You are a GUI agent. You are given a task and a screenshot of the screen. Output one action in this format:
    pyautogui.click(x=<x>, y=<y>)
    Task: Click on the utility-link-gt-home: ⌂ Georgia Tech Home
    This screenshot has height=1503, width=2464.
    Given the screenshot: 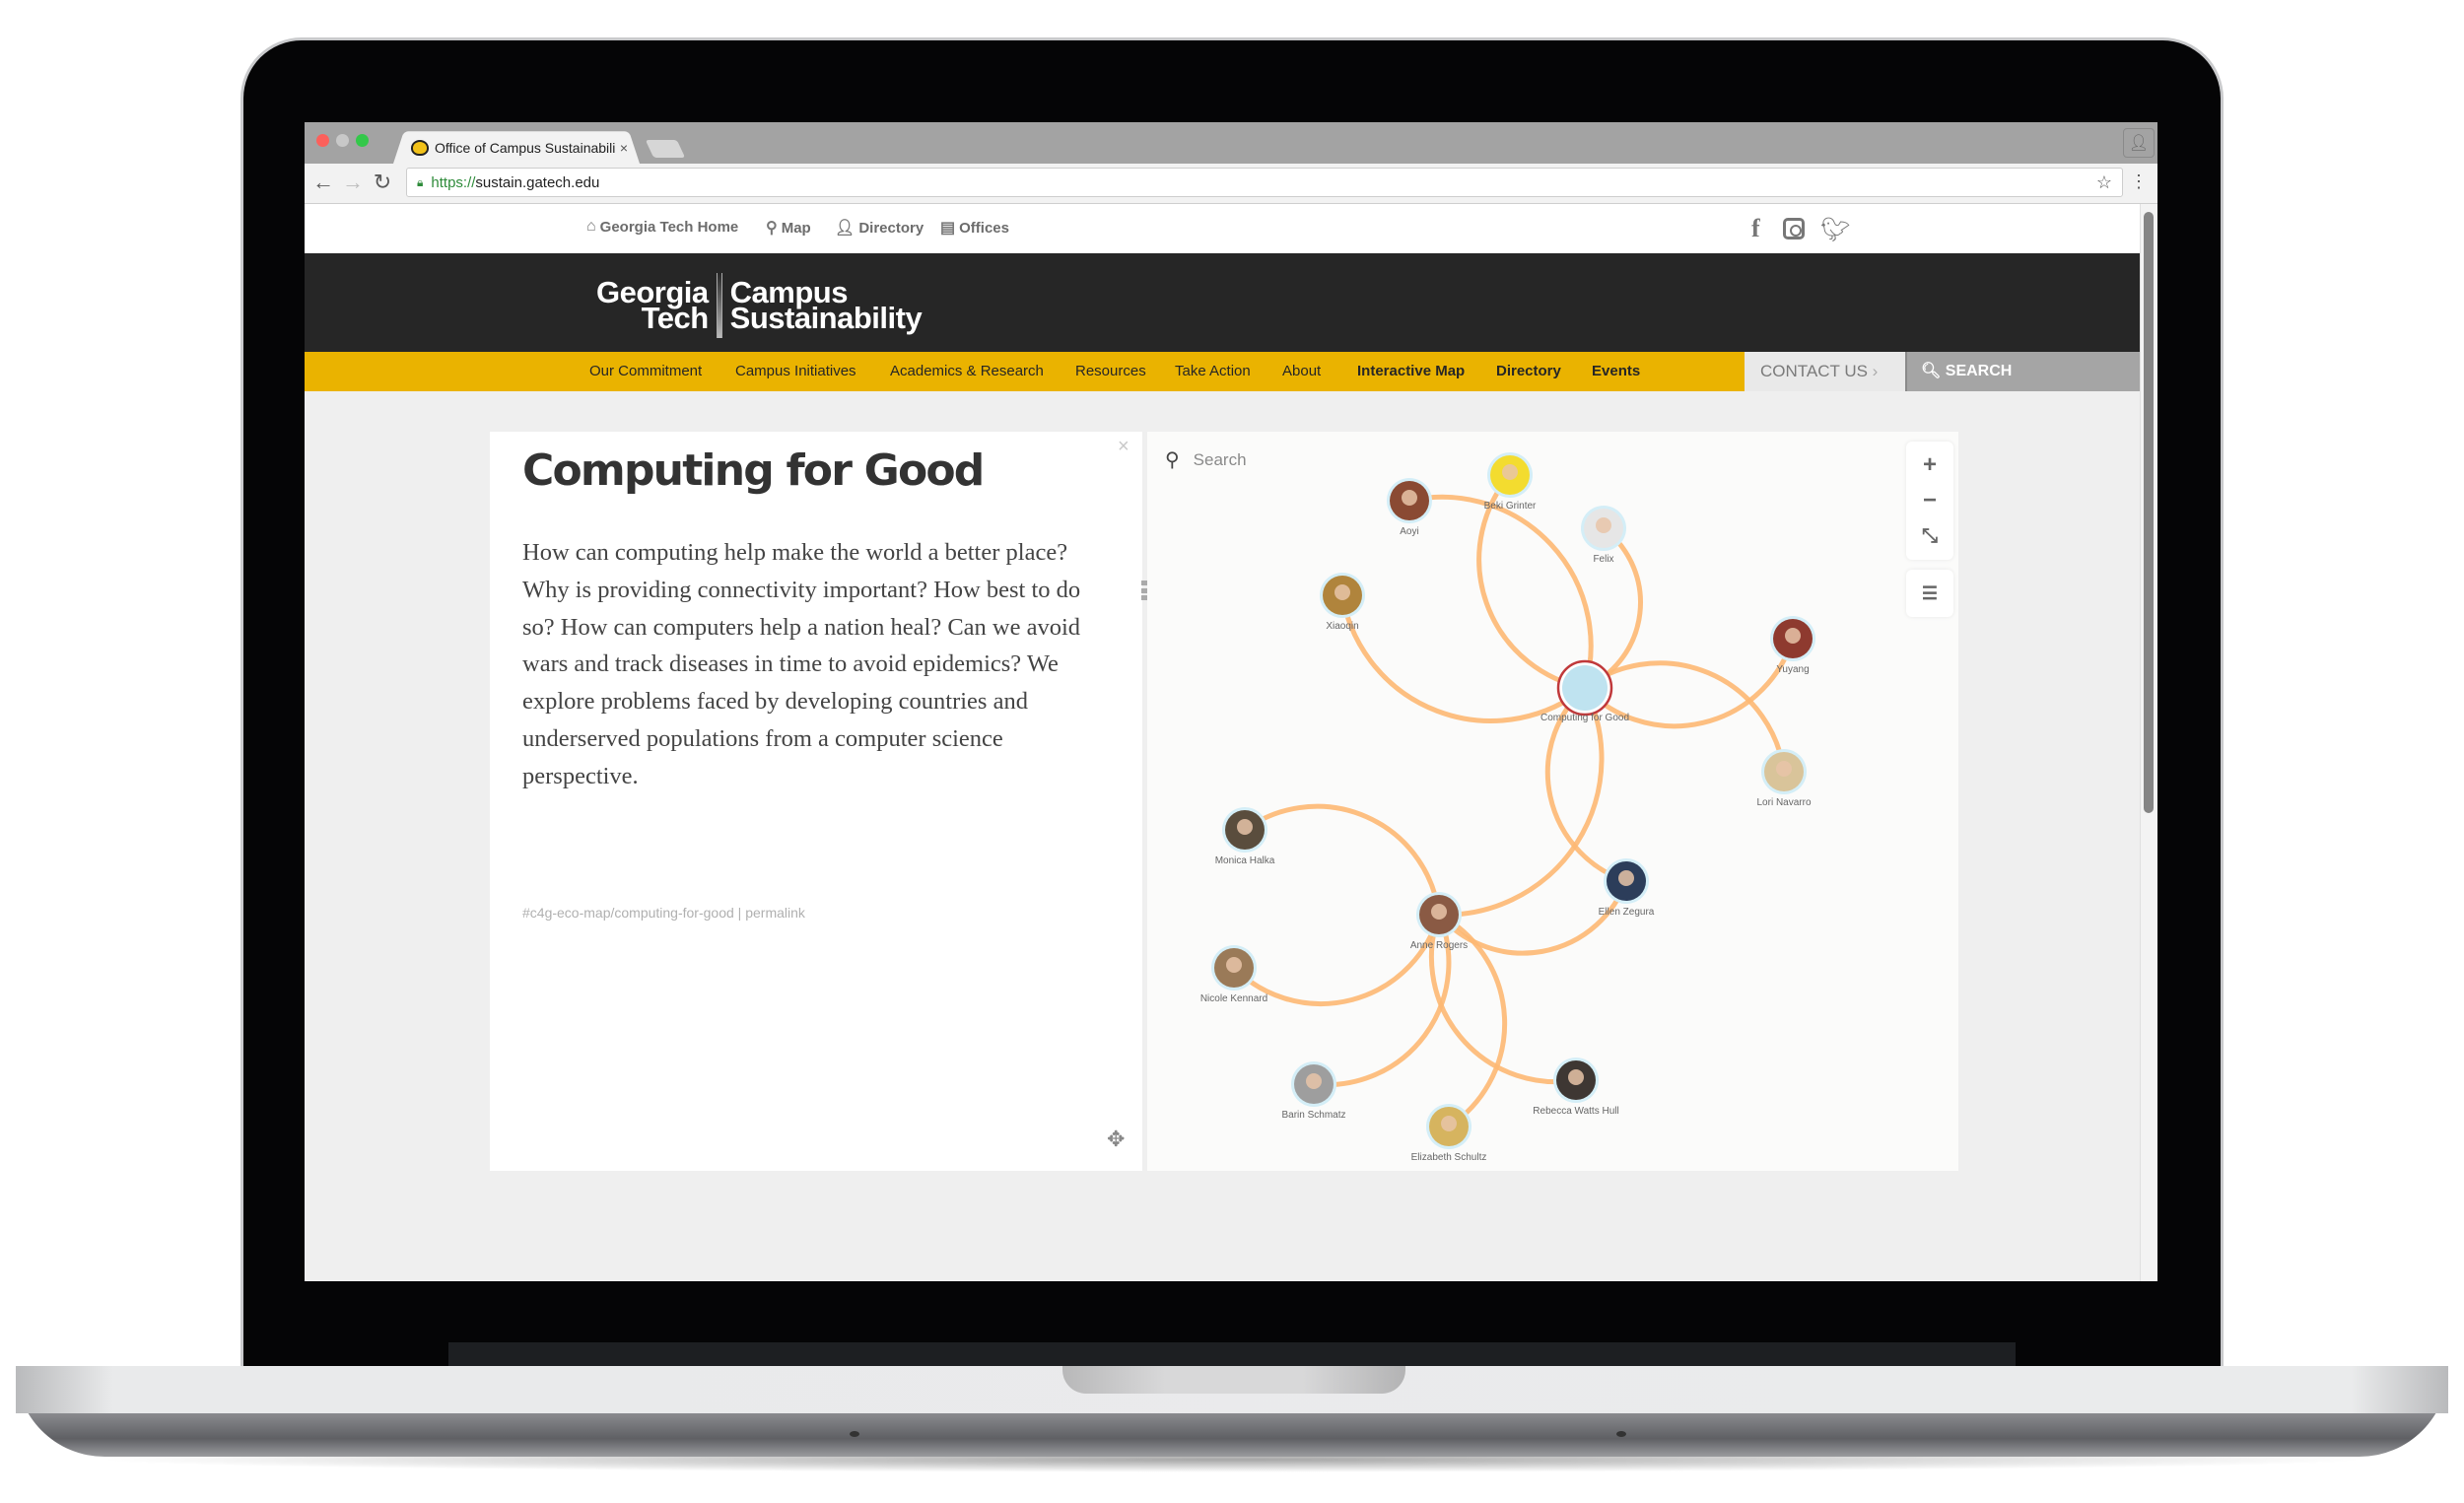 What is the action you would take?
    pyautogui.click(x=662, y=227)
    